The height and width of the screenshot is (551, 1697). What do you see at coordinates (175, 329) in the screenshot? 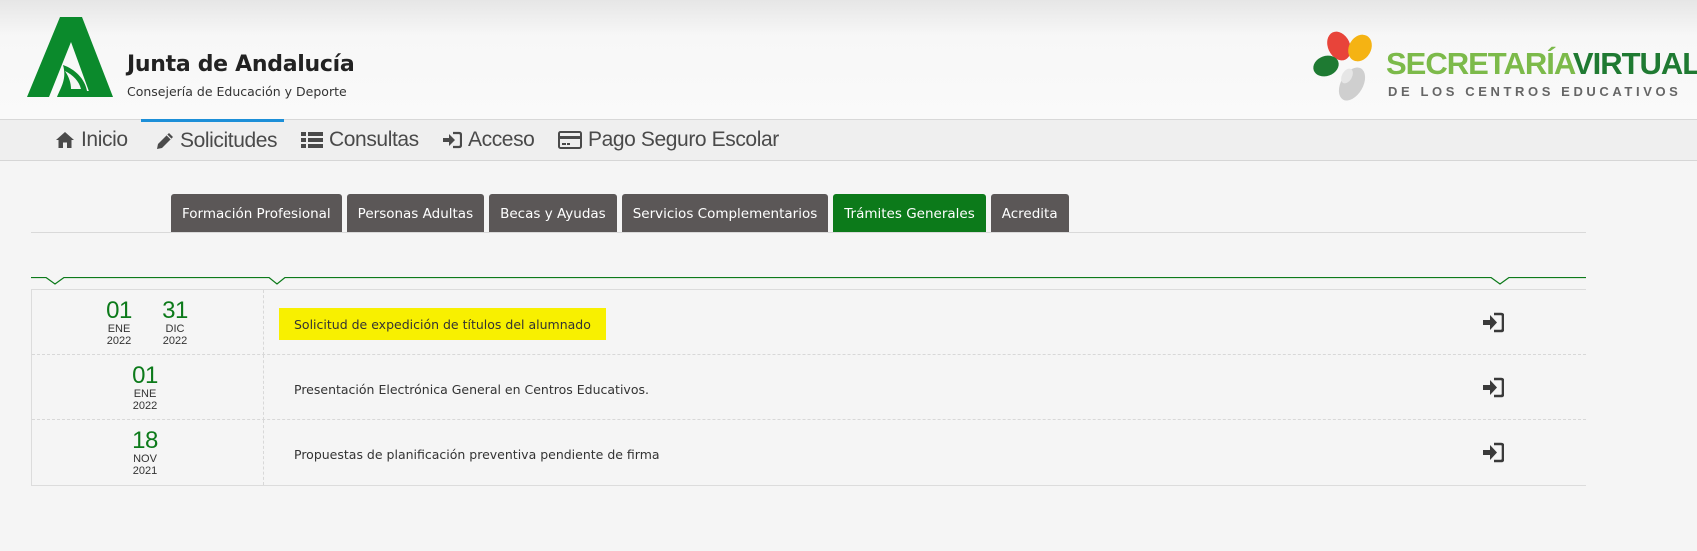
I see `date-month: DIC` at bounding box center [175, 329].